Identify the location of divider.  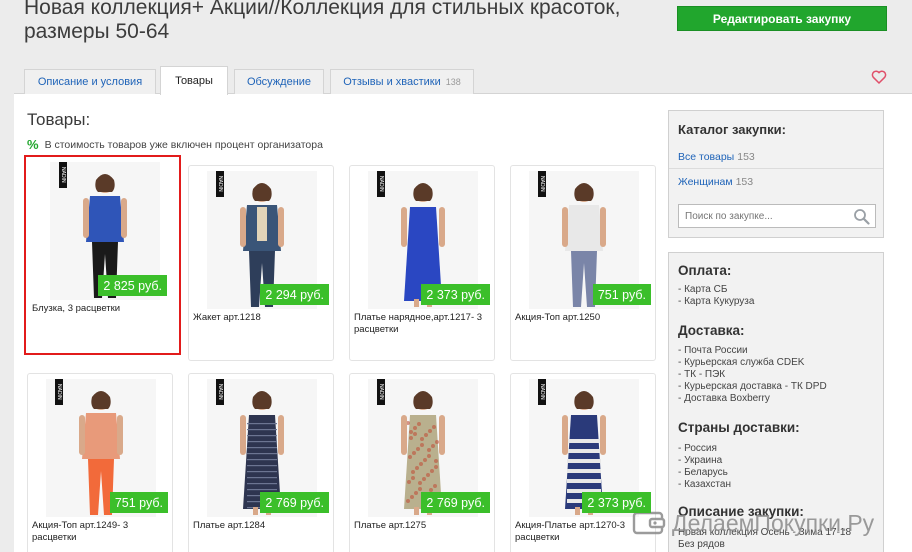
(776, 168).